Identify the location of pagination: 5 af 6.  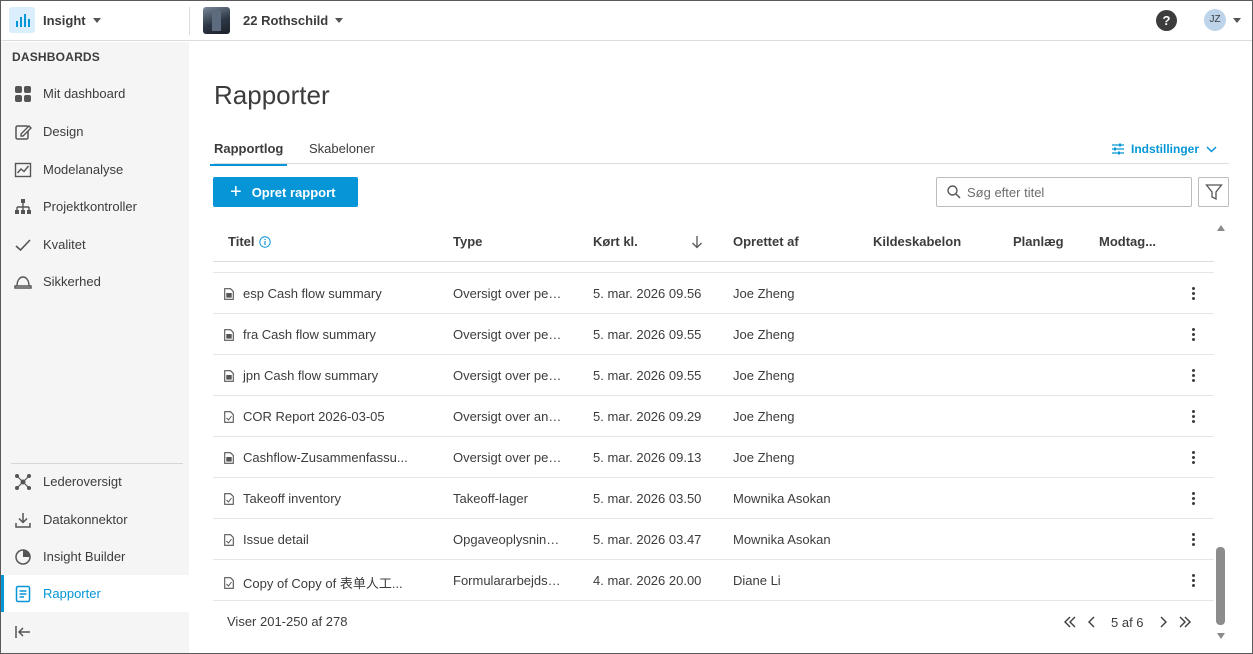
(1127, 622).